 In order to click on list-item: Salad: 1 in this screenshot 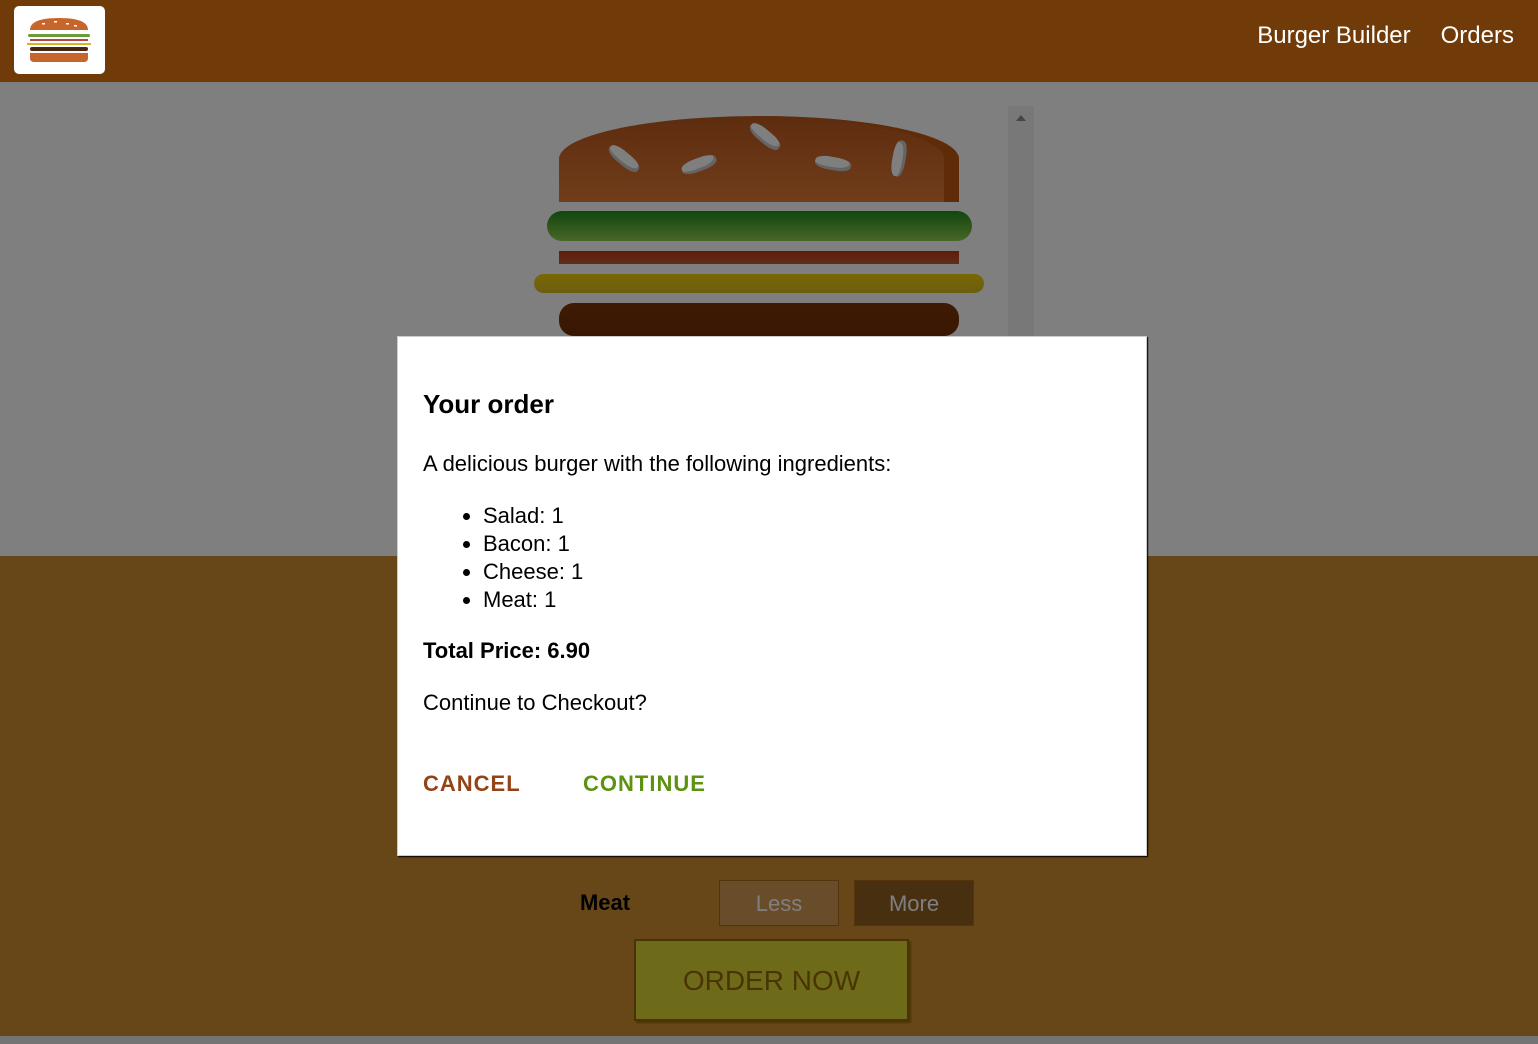, I will do `click(533, 516)`.